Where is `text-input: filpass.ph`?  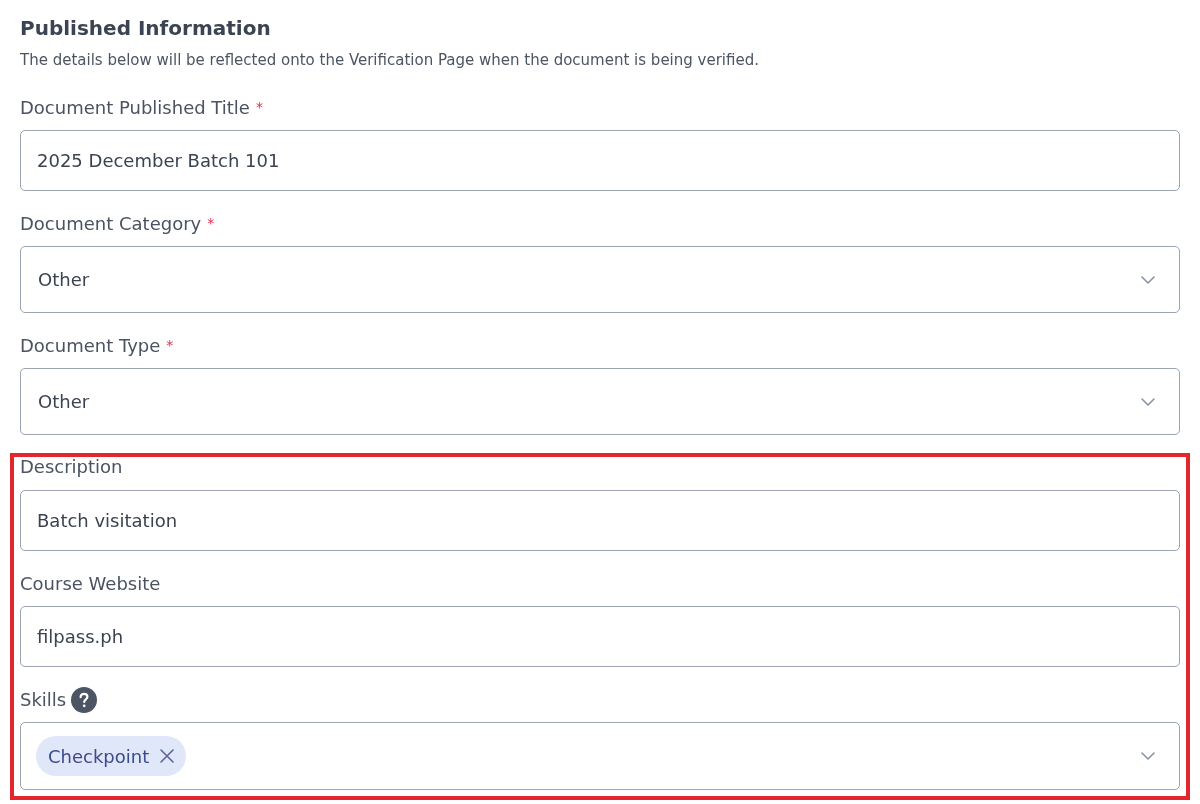
text-input: filpass.ph is located at coordinates (600, 636).